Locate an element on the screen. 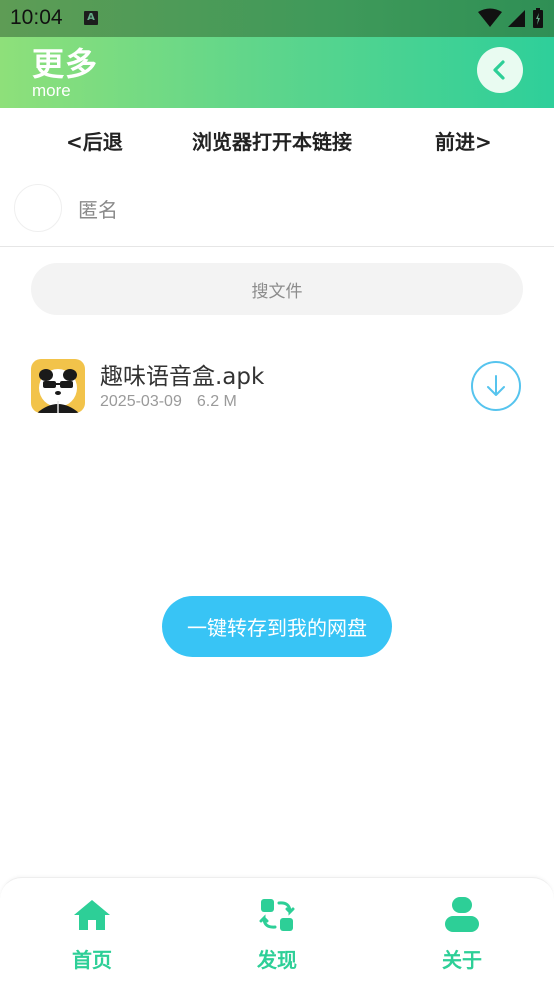 This screenshot has width=554, height=986. open-in-browser-link: 浏览器打开本链接 is located at coordinates (272, 140).